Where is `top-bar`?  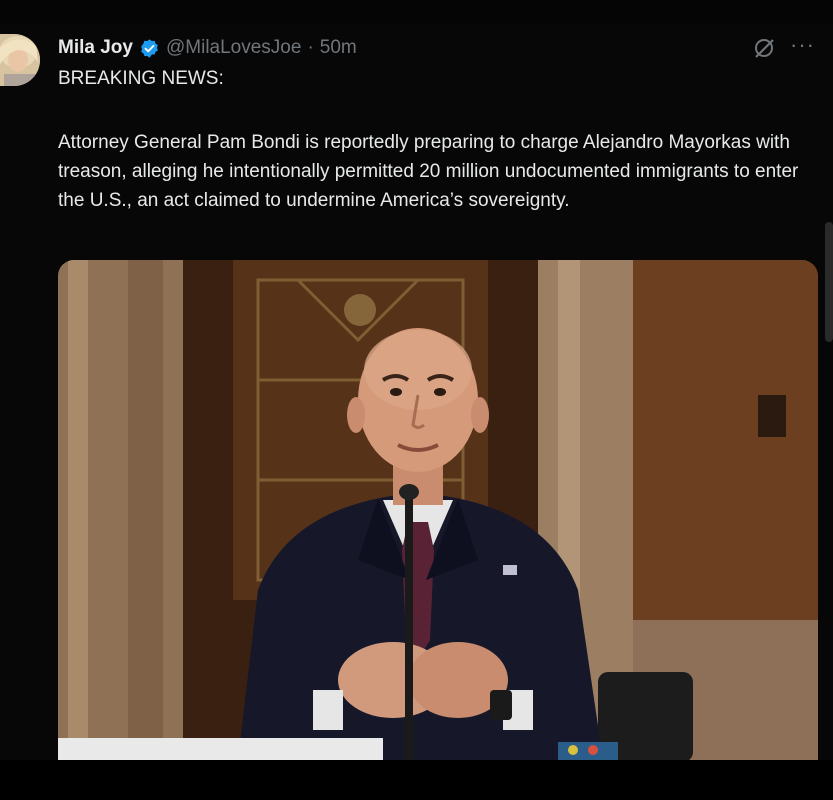 top-bar is located at coordinates (416, 12).